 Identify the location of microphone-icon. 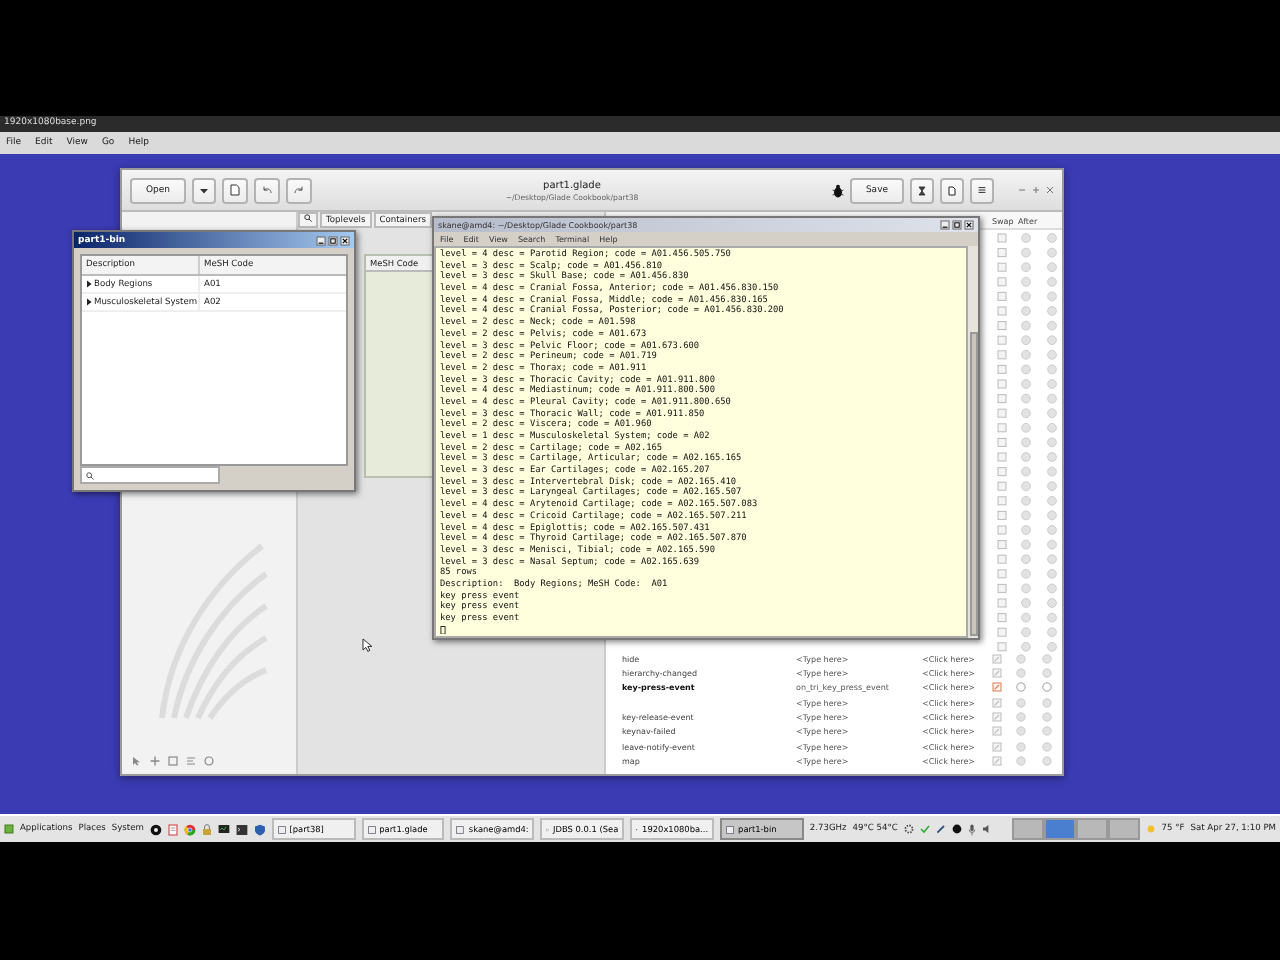
(971, 829).